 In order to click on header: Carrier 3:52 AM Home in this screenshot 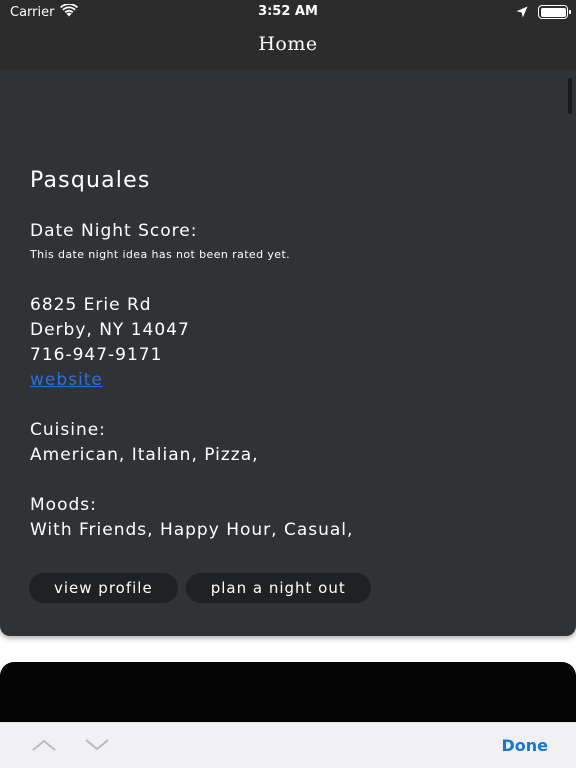, I will do `click(288, 35)`.